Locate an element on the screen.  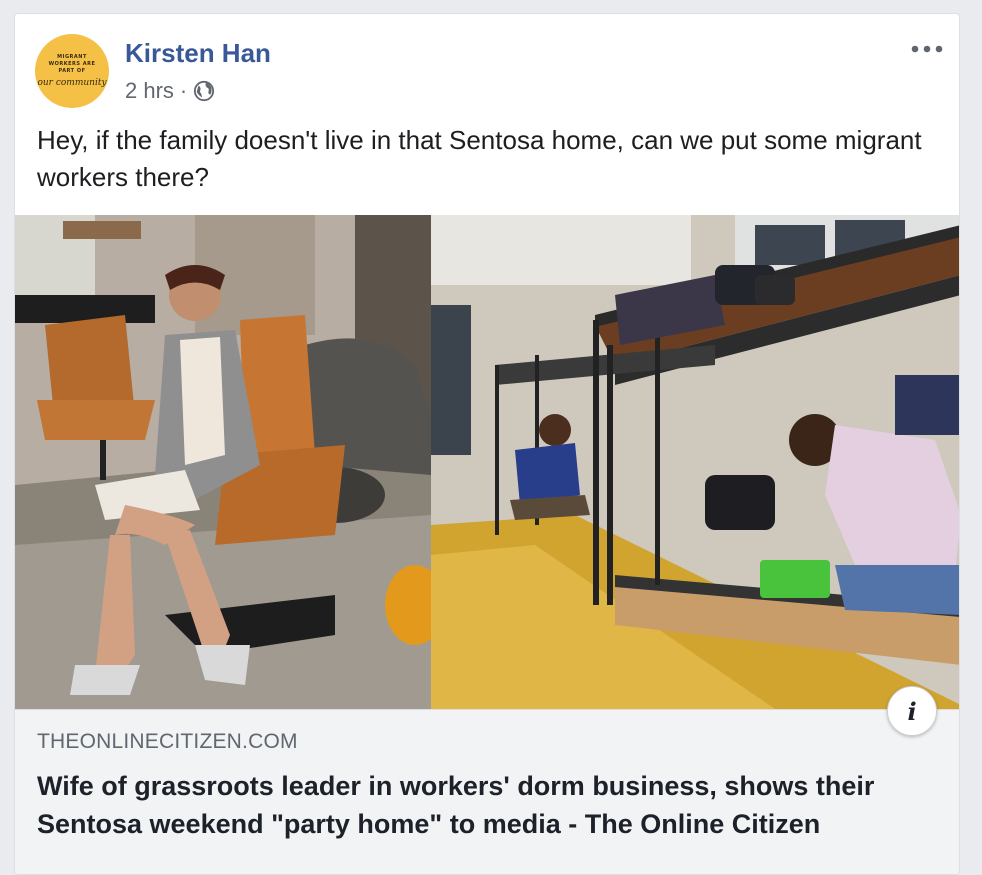
avatar-text-line1: MIGRANT WORKERS ARE PART OF is located at coordinates (72, 63).